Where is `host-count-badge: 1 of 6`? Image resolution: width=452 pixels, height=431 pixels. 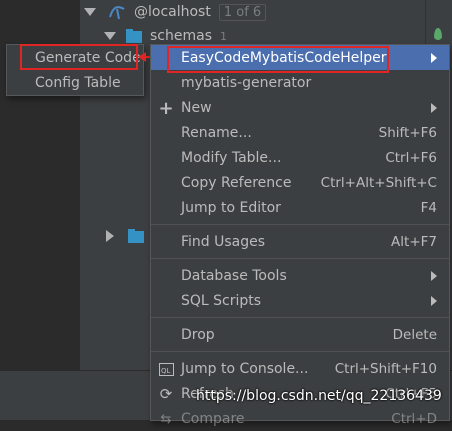
host-count-badge: 1 of 6 is located at coordinates (242, 12).